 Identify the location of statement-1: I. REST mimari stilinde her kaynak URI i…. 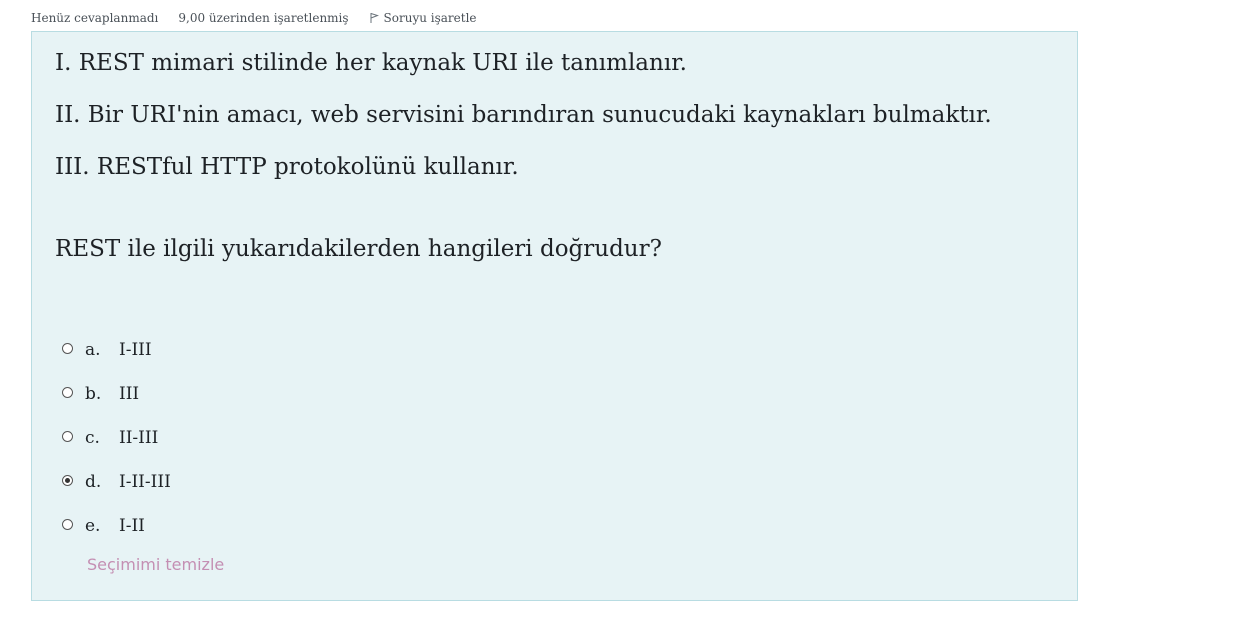
(371, 63).